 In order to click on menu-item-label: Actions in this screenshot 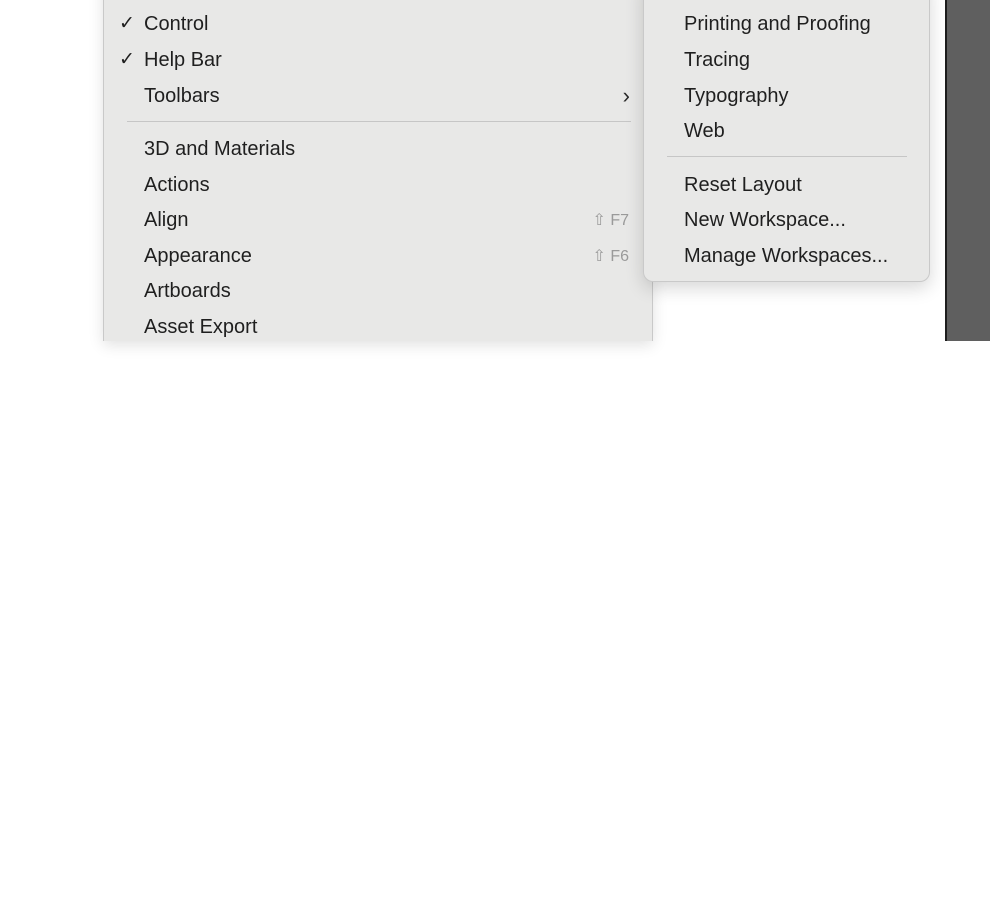, I will do `click(177, 185)`.